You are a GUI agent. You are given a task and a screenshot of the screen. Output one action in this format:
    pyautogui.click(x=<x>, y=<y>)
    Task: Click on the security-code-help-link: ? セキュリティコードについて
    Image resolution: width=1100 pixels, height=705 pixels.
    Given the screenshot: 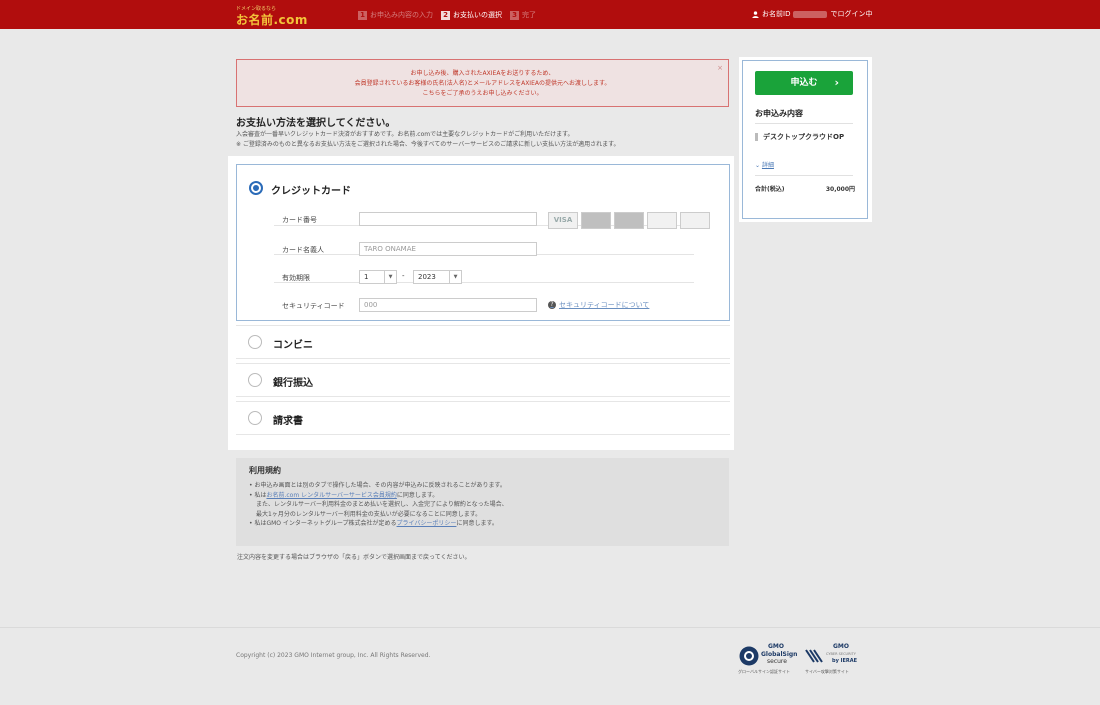 What is the action you would take?
    pyautogui.click(x=598, y=305)
    